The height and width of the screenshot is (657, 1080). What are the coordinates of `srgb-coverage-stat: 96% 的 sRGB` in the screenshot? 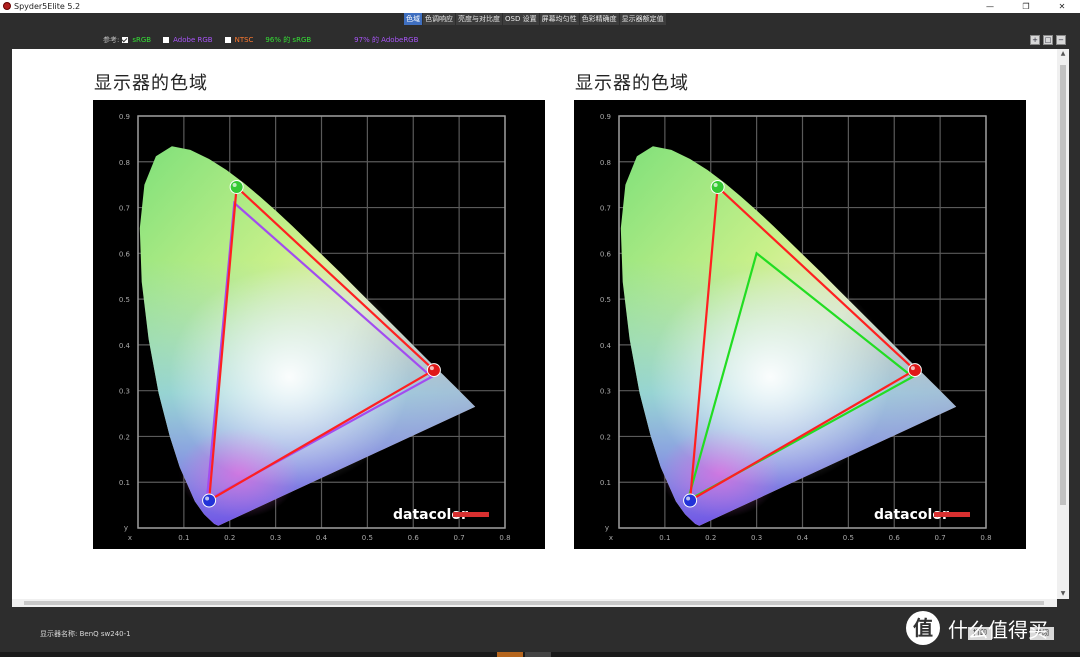 It's located at (288, 40).